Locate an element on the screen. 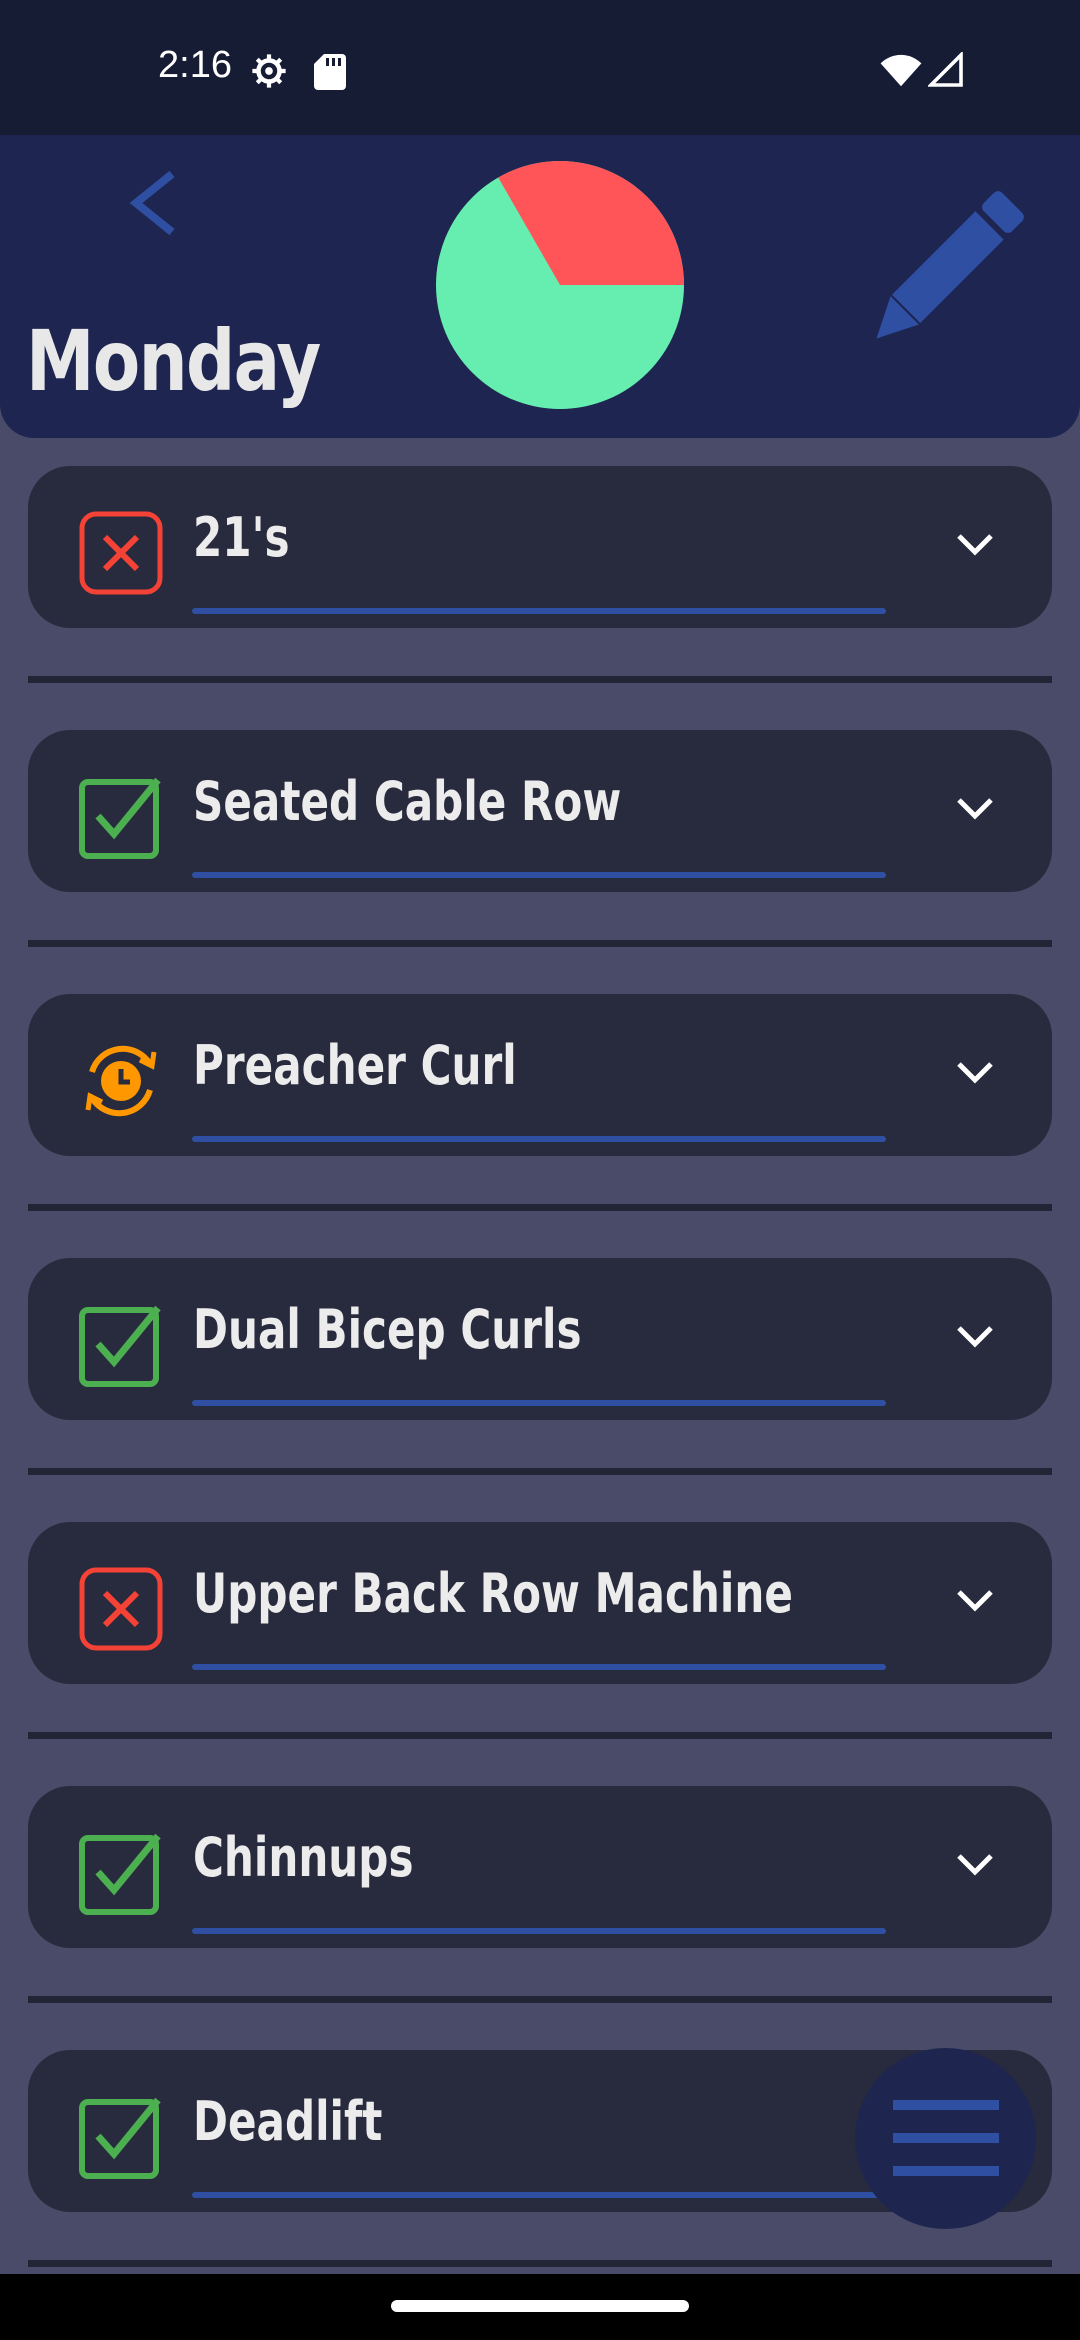 Image resolution: width=1080 pixels, height=2340 pixels. gear-icon is located at coordinates (269, 71).